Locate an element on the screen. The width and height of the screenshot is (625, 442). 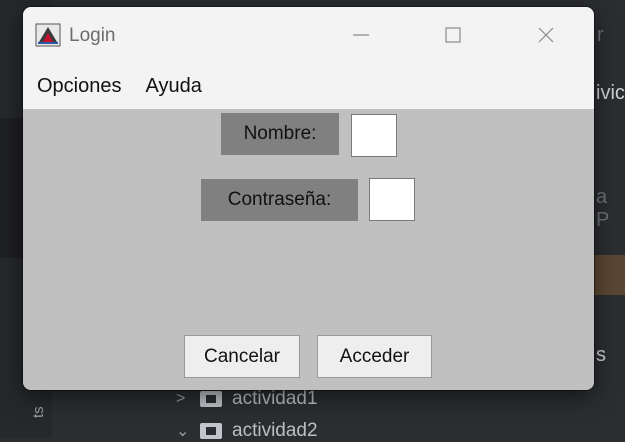
java-app-icon is located at coordinates (48, 35).